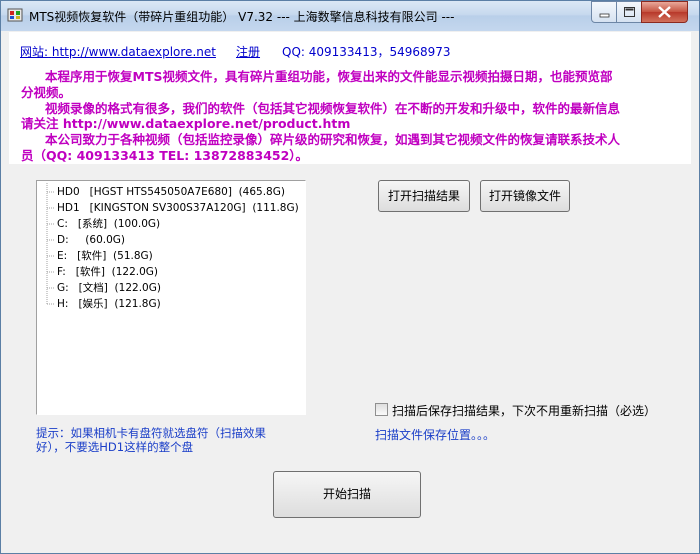  What do you see at coordinates (347, 494) in the screenshot?
I see `start-scan-button: 开始扫描` at bounding box center [347, 494].